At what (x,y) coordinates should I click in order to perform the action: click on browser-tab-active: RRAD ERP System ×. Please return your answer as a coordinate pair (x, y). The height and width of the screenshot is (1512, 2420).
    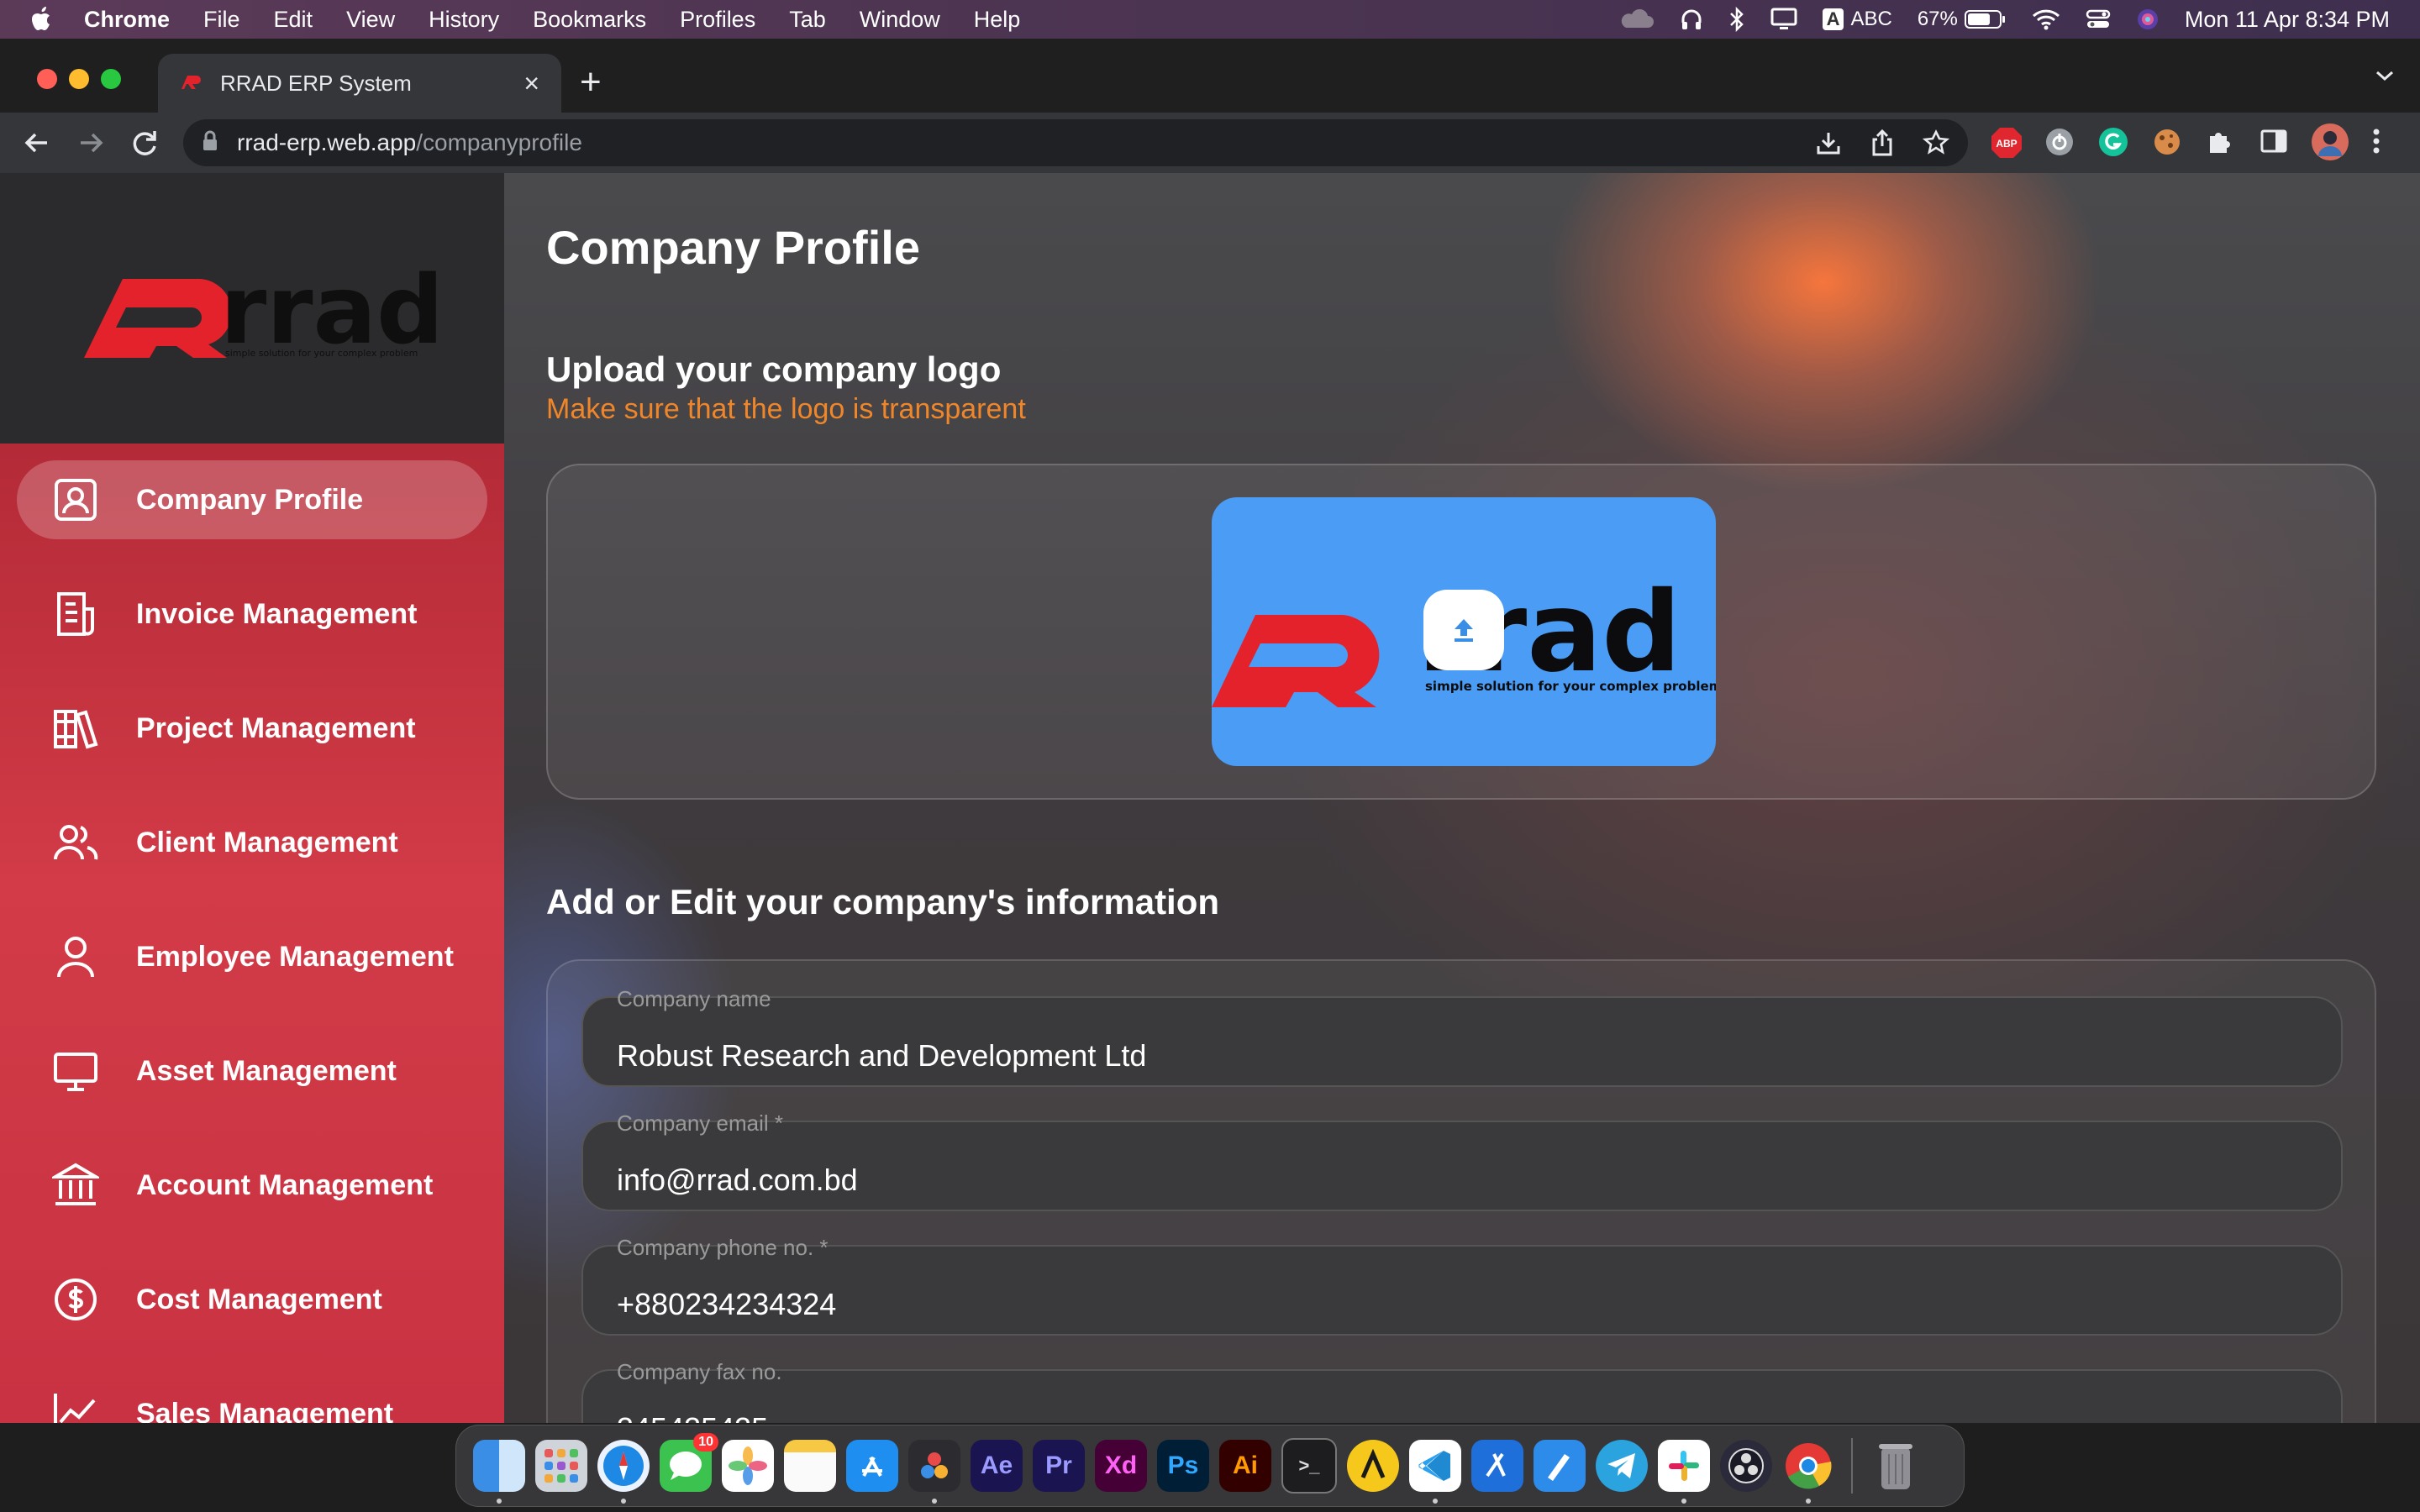
    Looking at the image, I should click on (359, 83).